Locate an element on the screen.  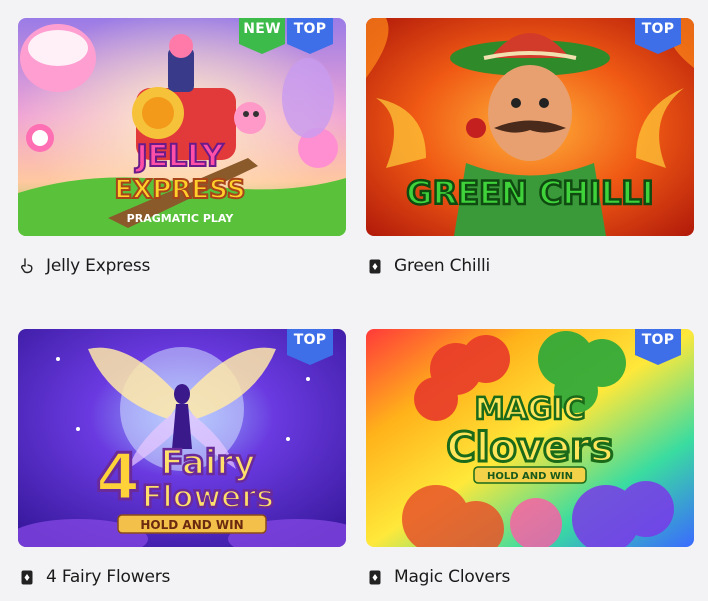
game-name: Jelly Express is located at coordinates (98, 266).